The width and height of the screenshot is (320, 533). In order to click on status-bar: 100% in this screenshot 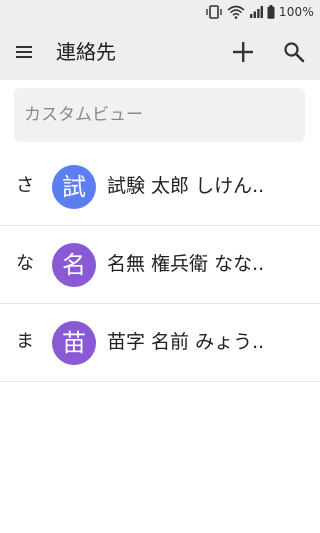, I will do `click(160, 12)`.